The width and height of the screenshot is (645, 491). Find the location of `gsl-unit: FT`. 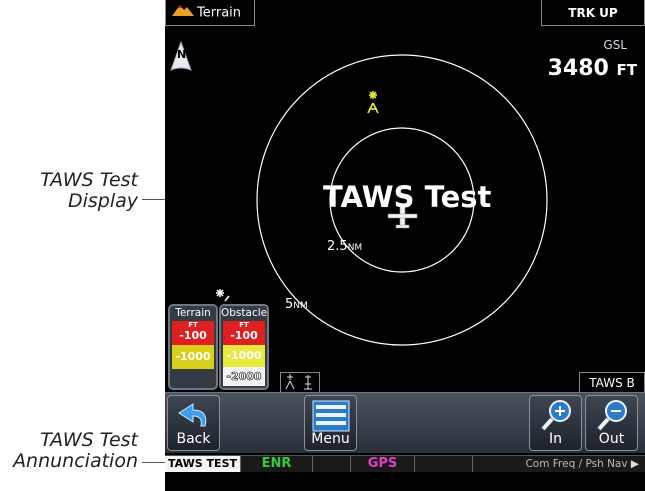

gsl-unit: FT is located at coordinates (626, 70).